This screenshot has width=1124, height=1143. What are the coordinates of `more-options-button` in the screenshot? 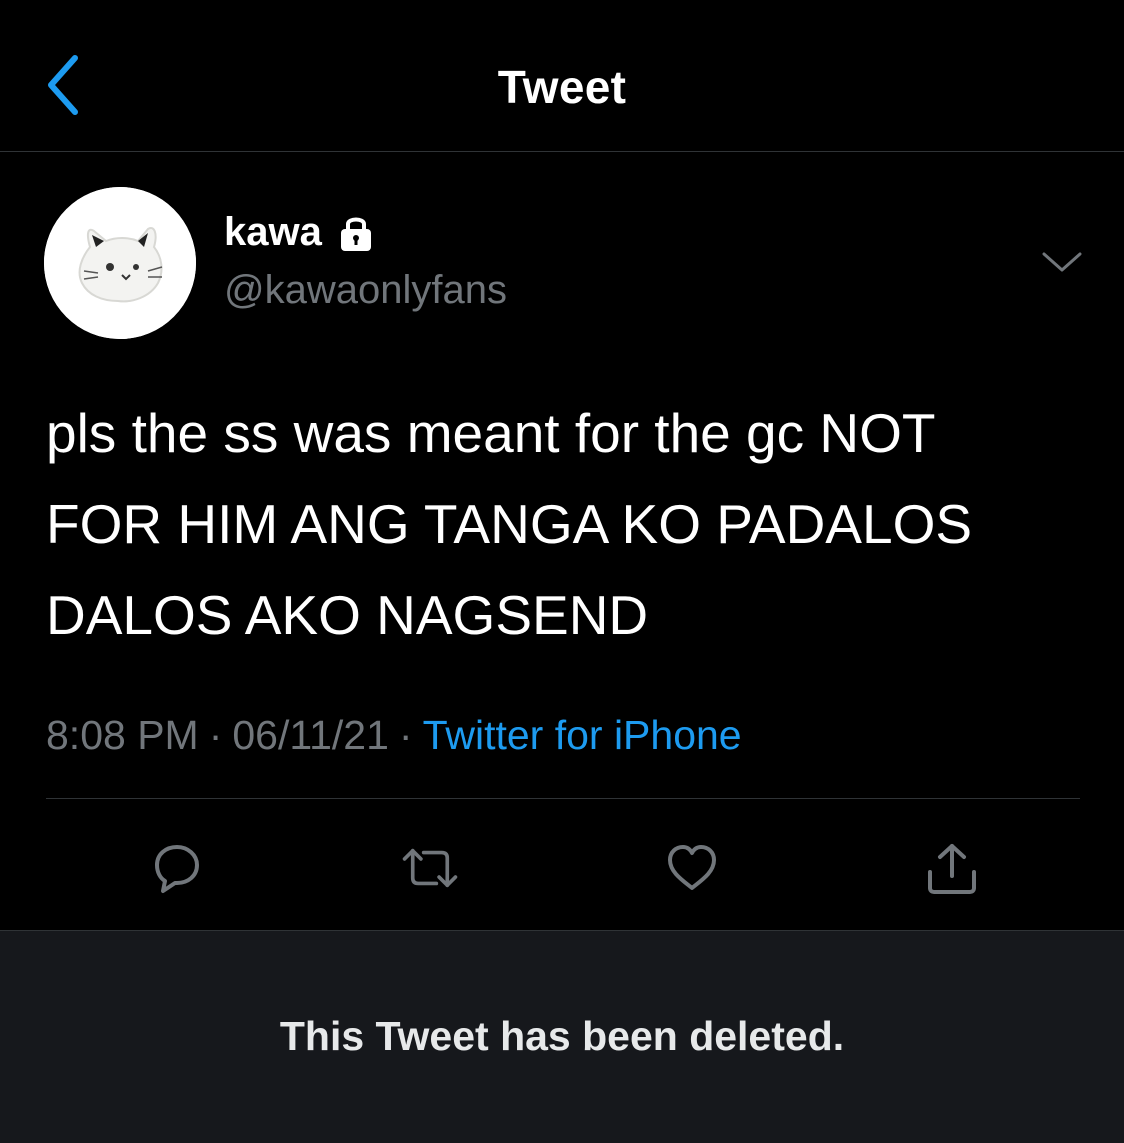 It's located at (1062, 262).